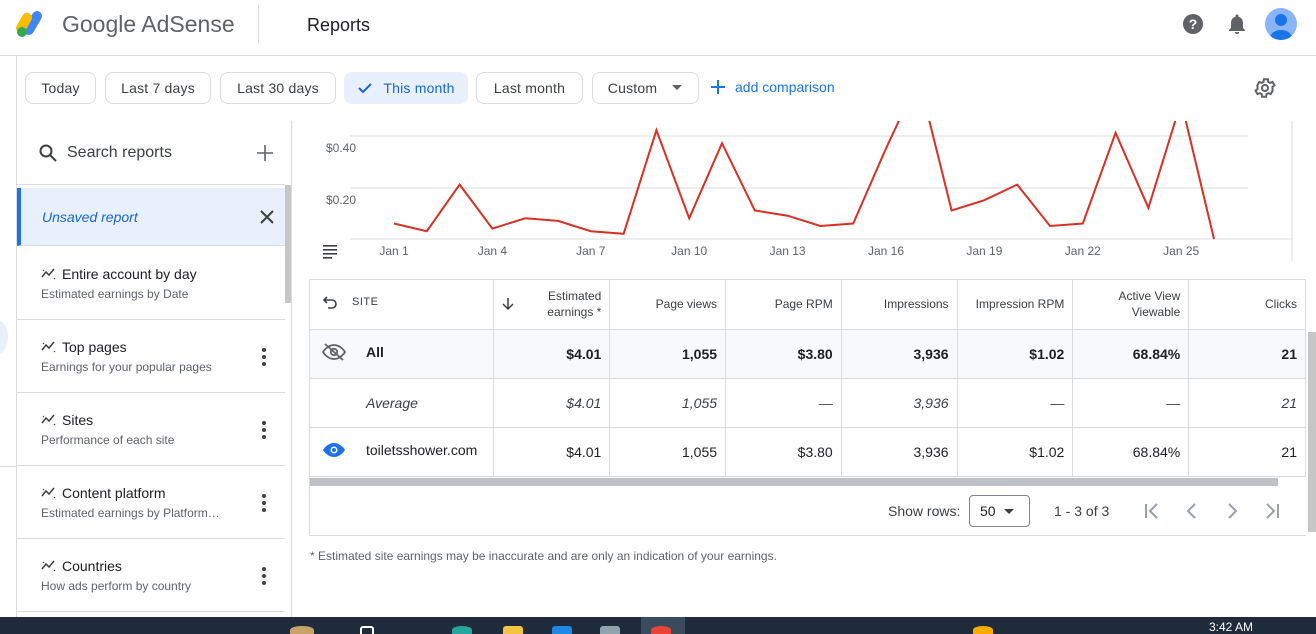 The height and width of the screenshot is (634, 1316). What do you see at coordinates (394, 251) in the screenshot?
I see `x-tick-label: Jan 1` at bounding box center [394, 251].